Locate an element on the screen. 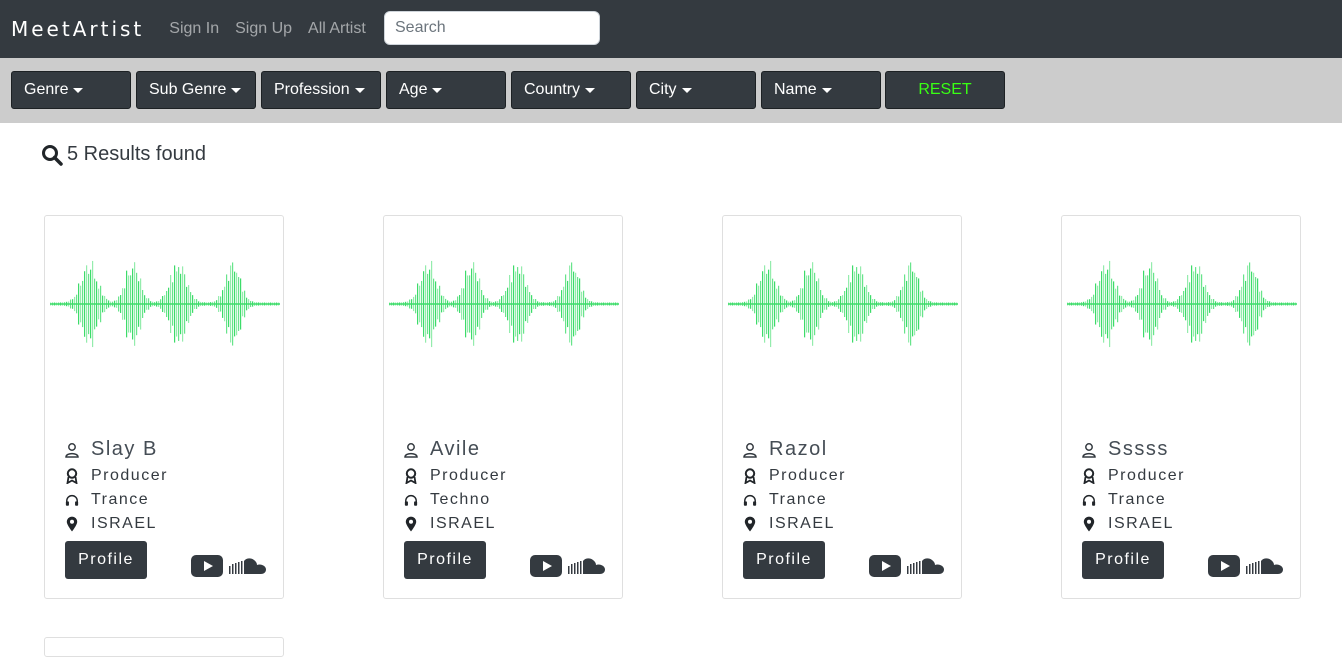 The height and width of the screenshot is (657, 1342). nav-sign-in: Sign In is located at coordinates (194, 29).